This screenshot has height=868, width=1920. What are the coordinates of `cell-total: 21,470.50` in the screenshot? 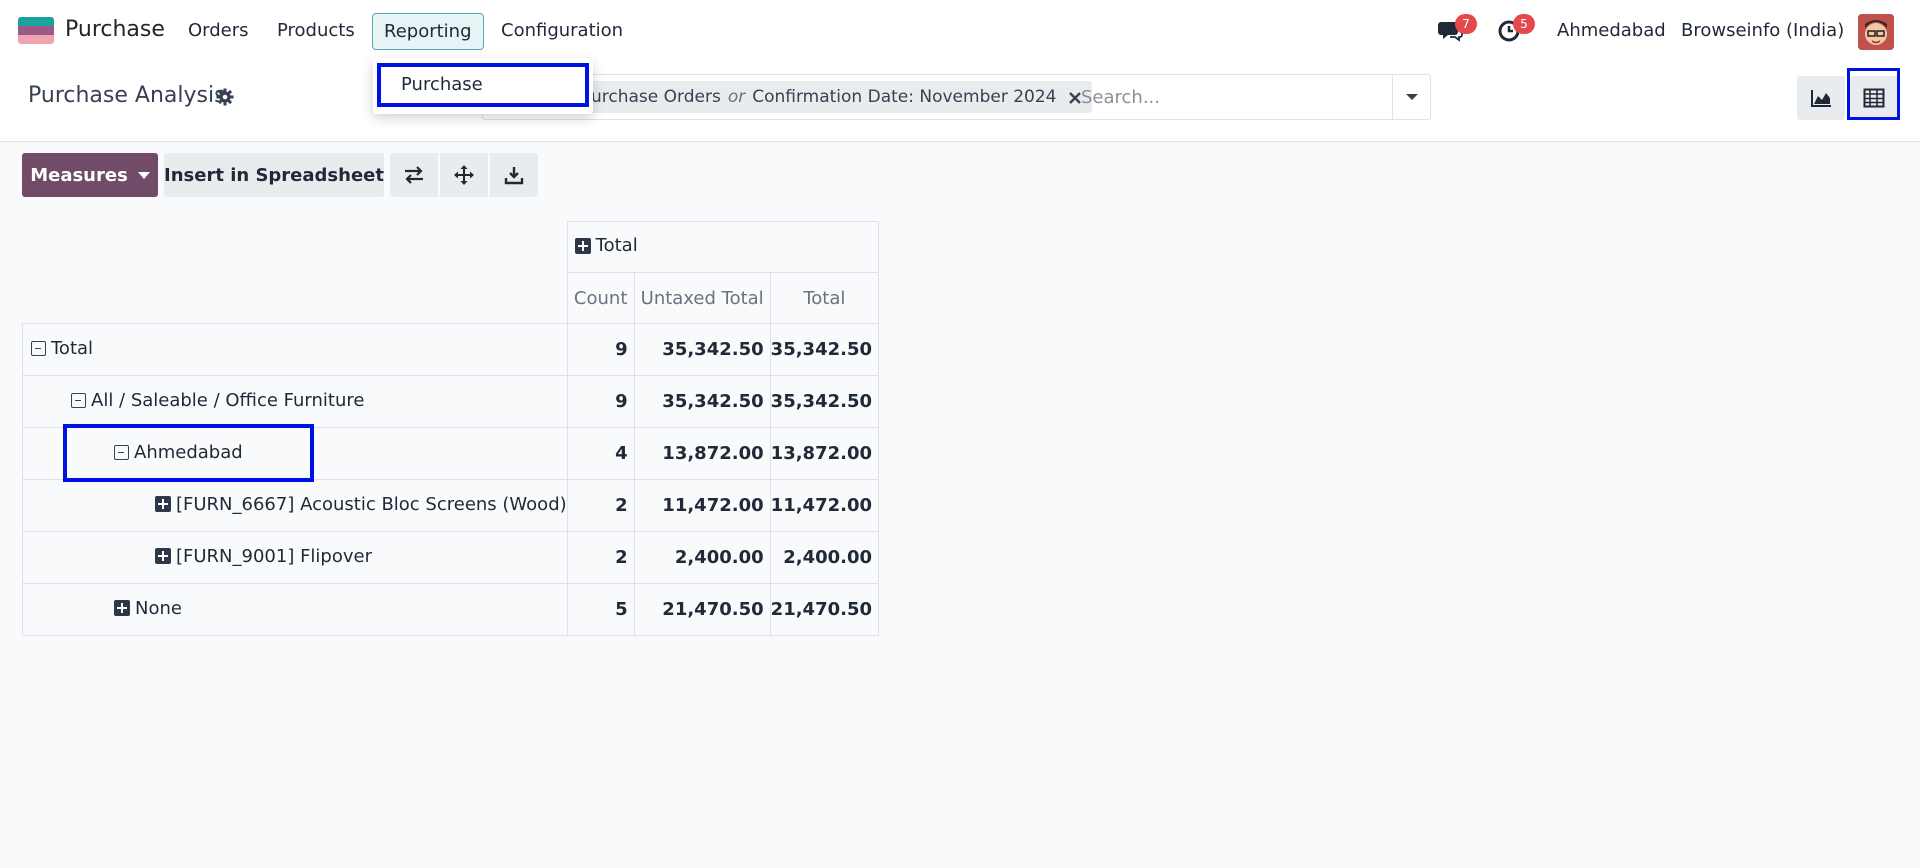 It's located at (824, 609).